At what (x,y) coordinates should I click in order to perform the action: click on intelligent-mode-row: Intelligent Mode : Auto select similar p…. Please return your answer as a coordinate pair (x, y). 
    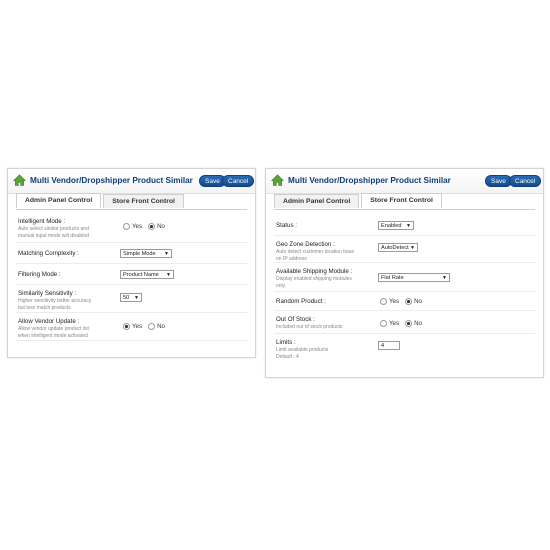
    Looking at the image, I should click on (131, 228).